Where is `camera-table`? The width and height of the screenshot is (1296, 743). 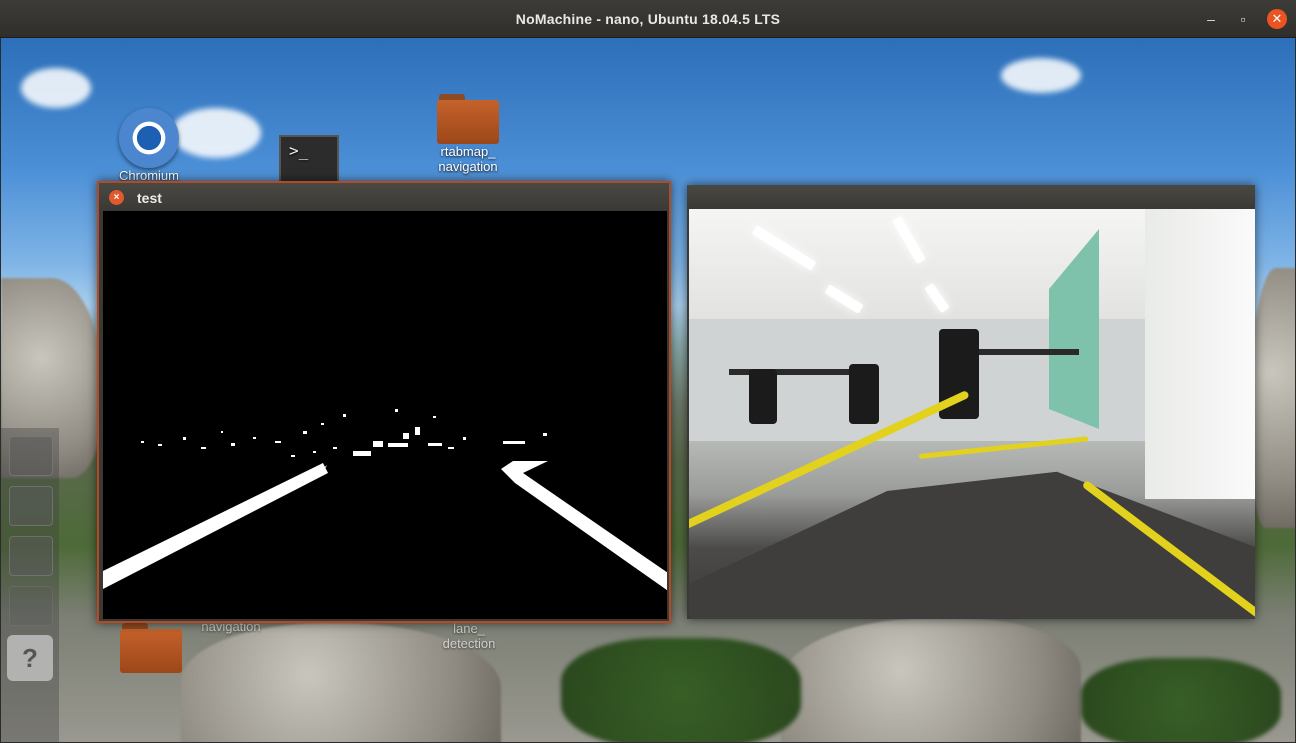 camera-table is located at coordinates (1024, 352).